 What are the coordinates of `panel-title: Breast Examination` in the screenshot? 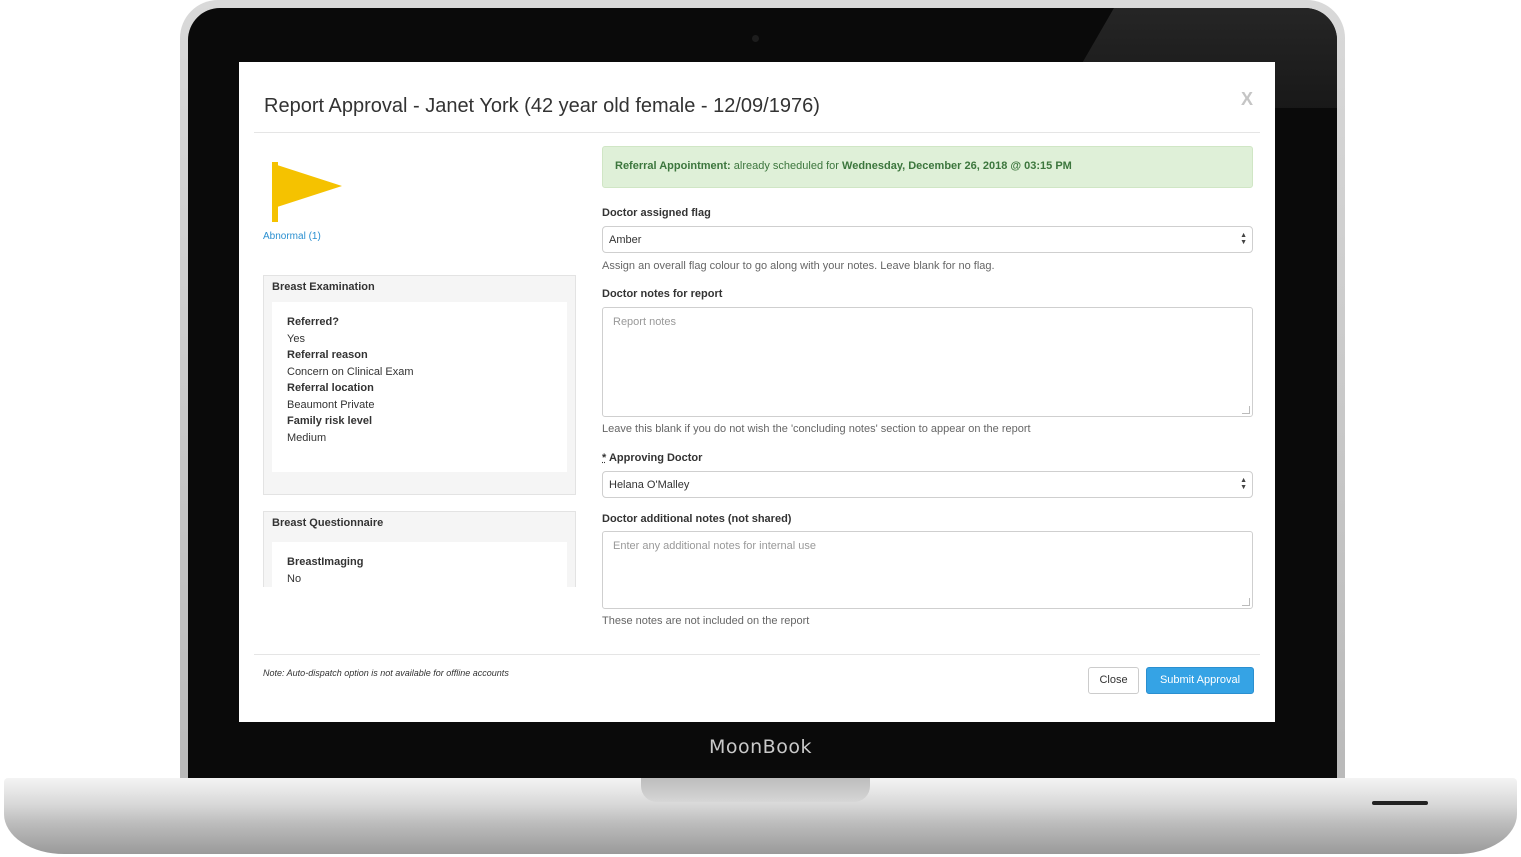 It's located at (323, 287).